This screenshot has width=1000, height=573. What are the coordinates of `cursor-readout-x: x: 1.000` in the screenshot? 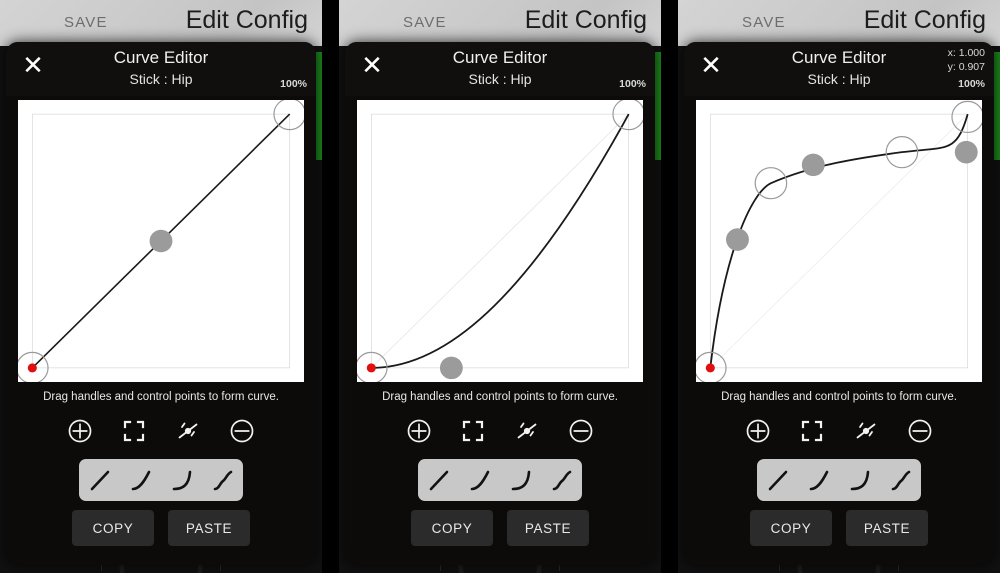 It's located at (966, 53).